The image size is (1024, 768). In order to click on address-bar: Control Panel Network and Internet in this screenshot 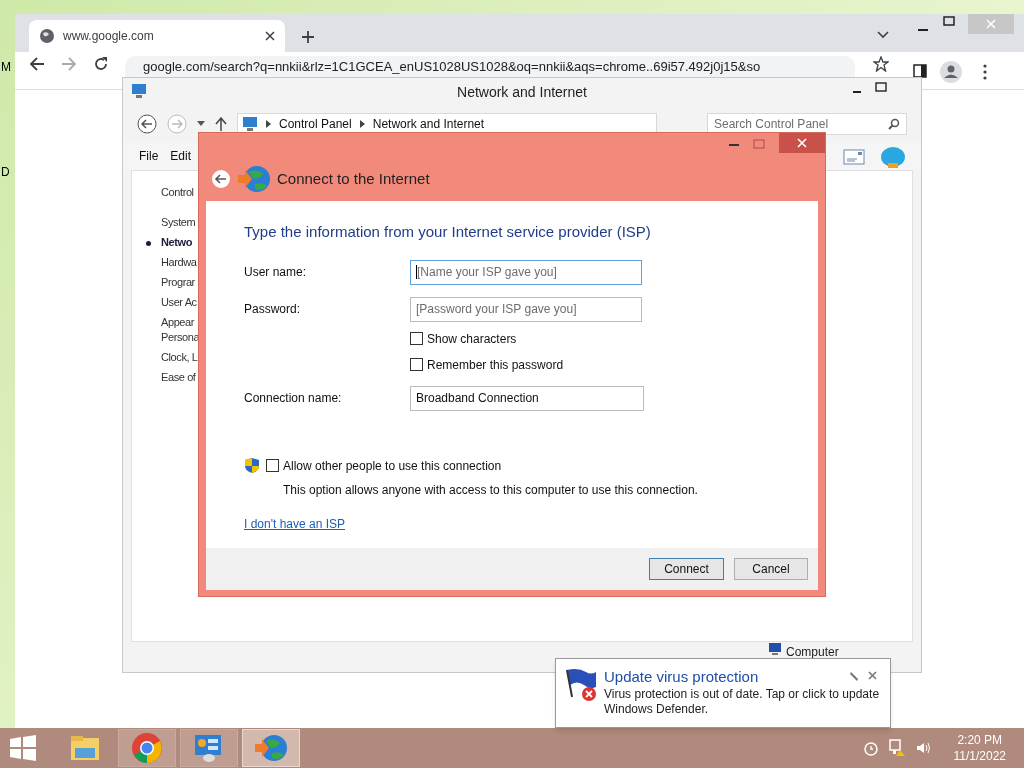, I will do `click(447, 124)`.